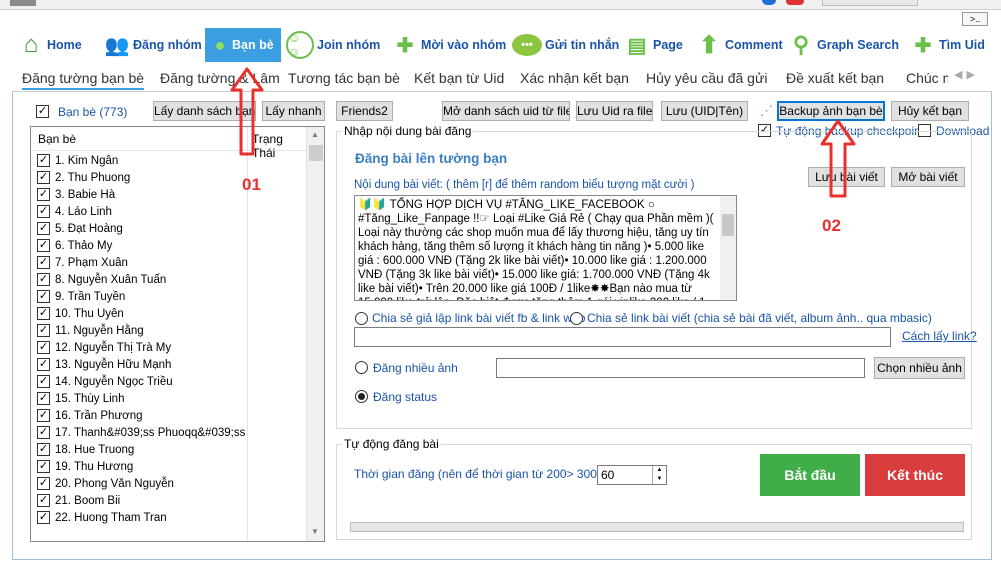  What do you see at coordinates (171, 518) in the screenshot?
I see `friend-row: ✓ 22. Huong Tham Tran` at bounding box center [171, 518].